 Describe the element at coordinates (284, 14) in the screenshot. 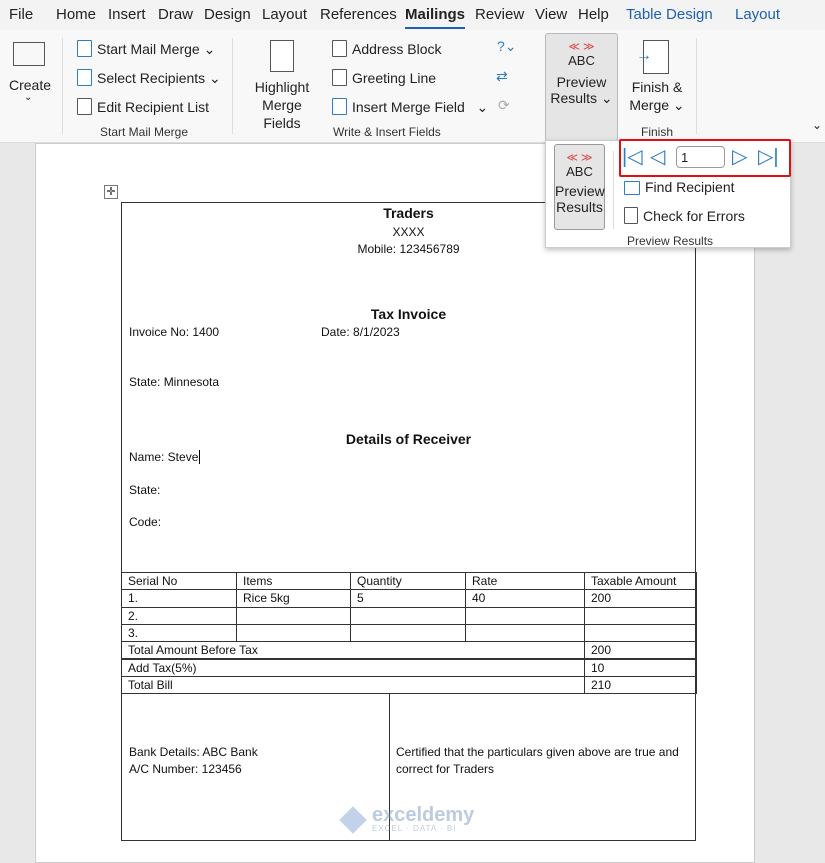

I see `tab-layout: Layout` at that location.